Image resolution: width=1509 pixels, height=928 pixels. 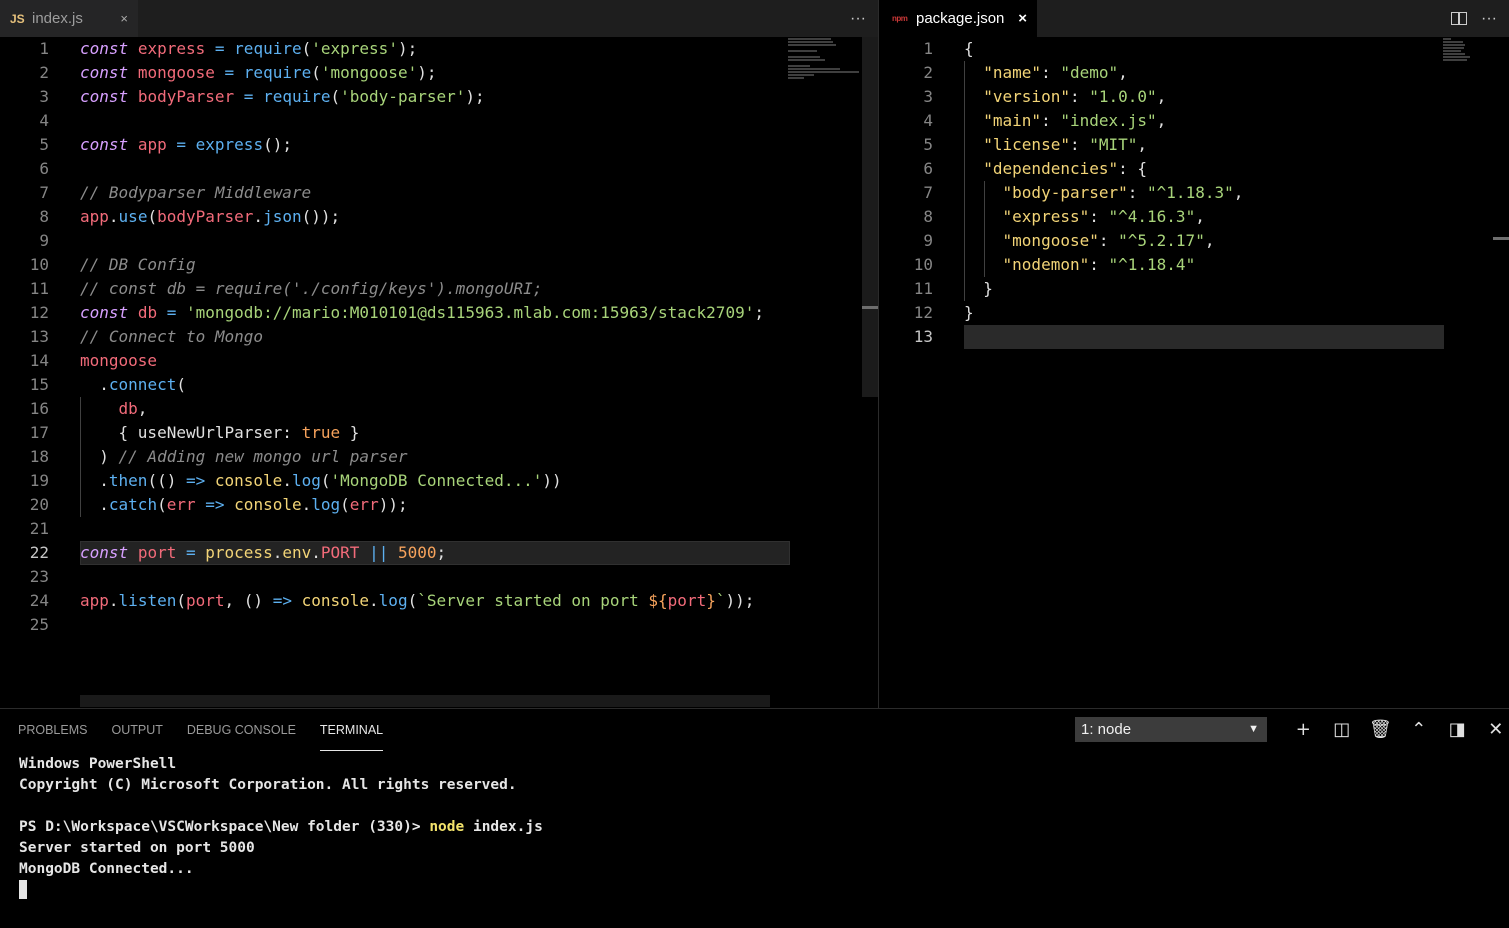 What do you see at coordinates (439, 217) in the screenshot?
I see `code-line: 8 app.use(bodyParser.json());` at bounding box center [439, 217].